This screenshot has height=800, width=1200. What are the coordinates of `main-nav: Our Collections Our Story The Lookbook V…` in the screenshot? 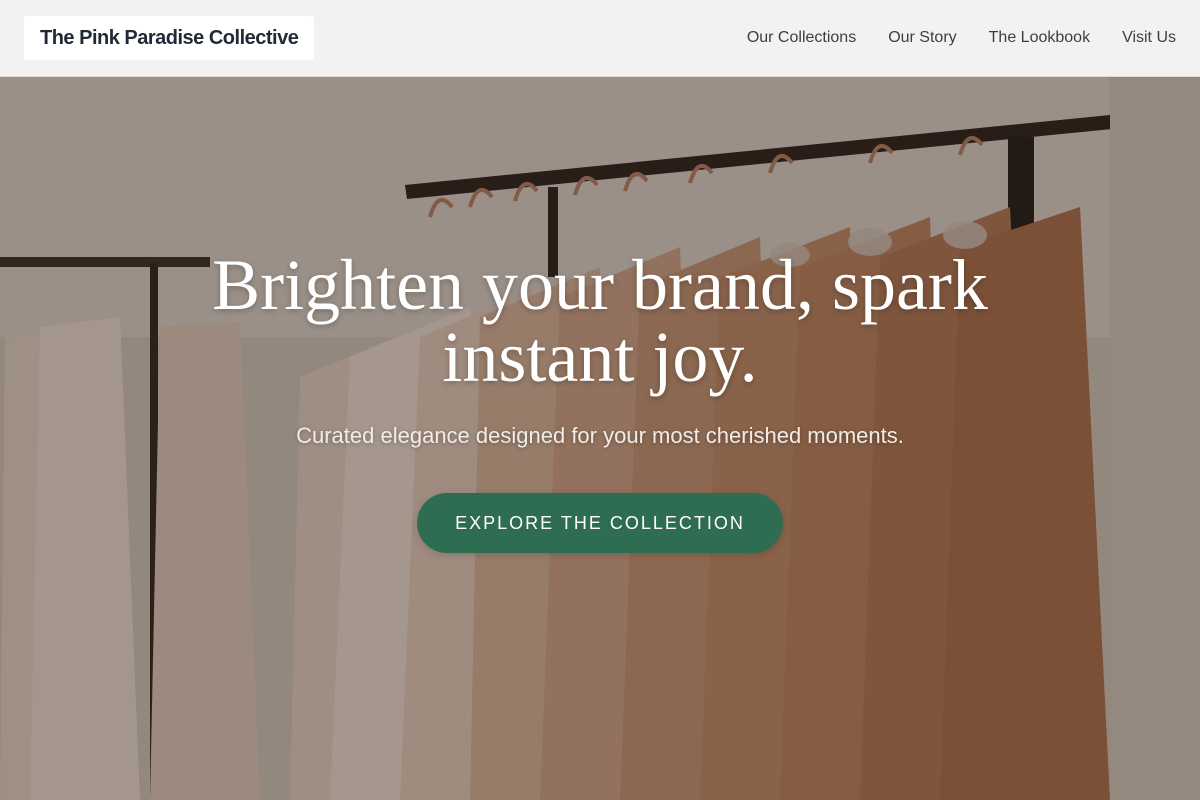 It's located at (961, 38).